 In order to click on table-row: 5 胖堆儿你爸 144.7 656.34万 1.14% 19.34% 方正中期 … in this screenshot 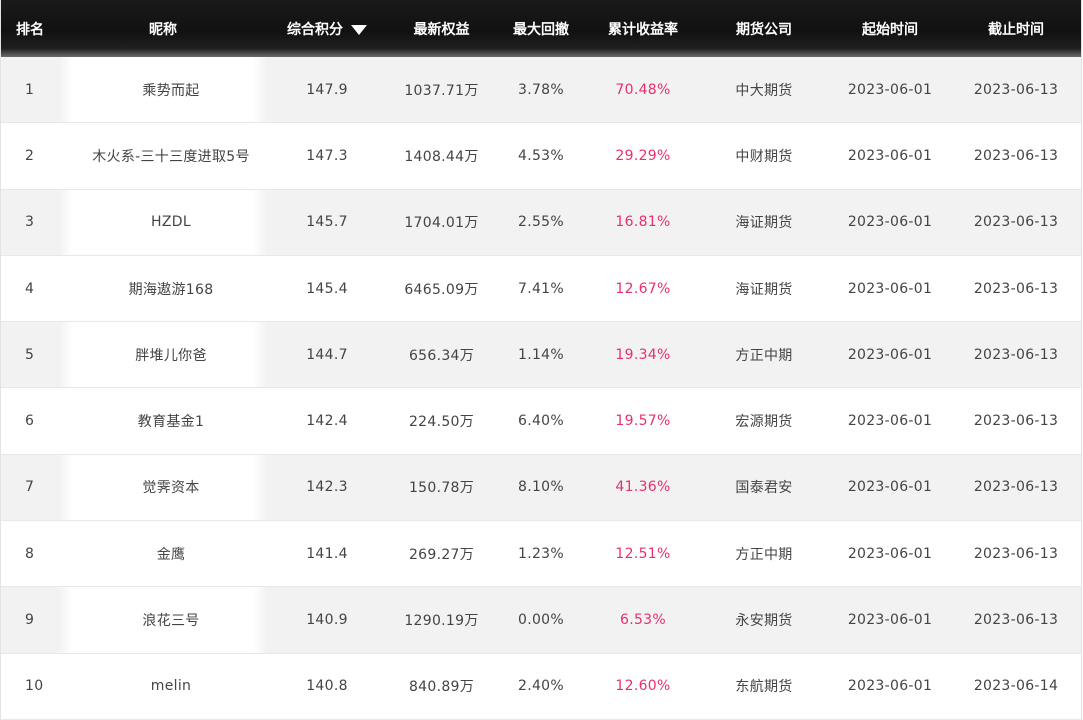, I will do `click(541, 355)`.